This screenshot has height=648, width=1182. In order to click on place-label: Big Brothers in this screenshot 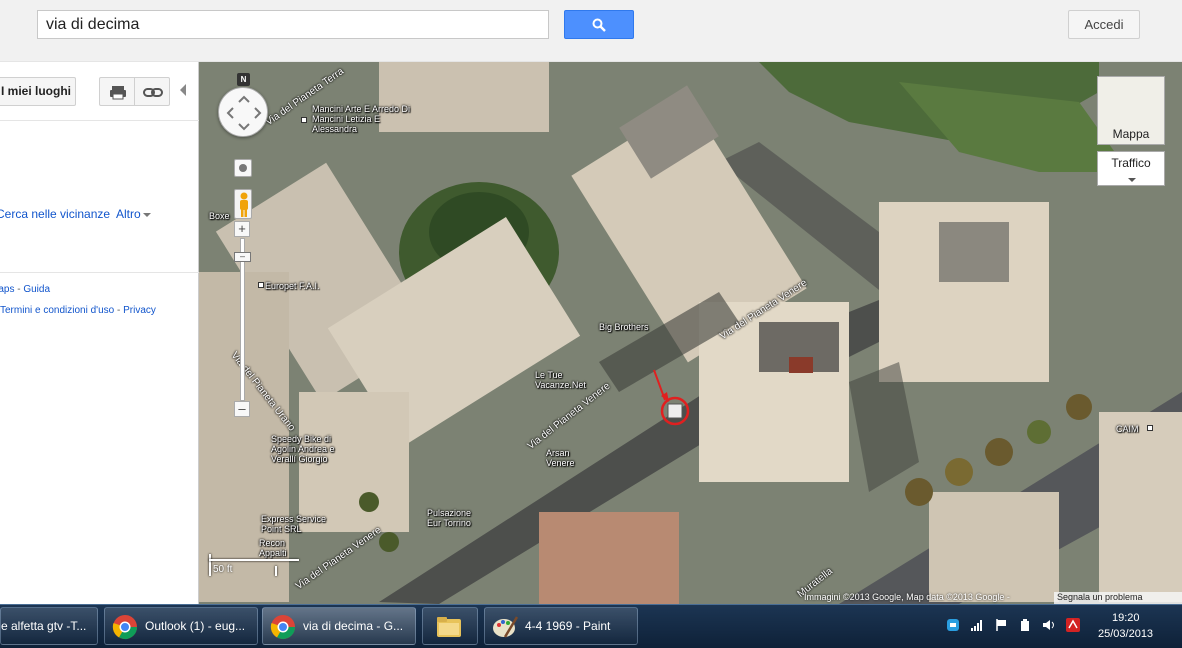, I will do `click(624, 327)`.